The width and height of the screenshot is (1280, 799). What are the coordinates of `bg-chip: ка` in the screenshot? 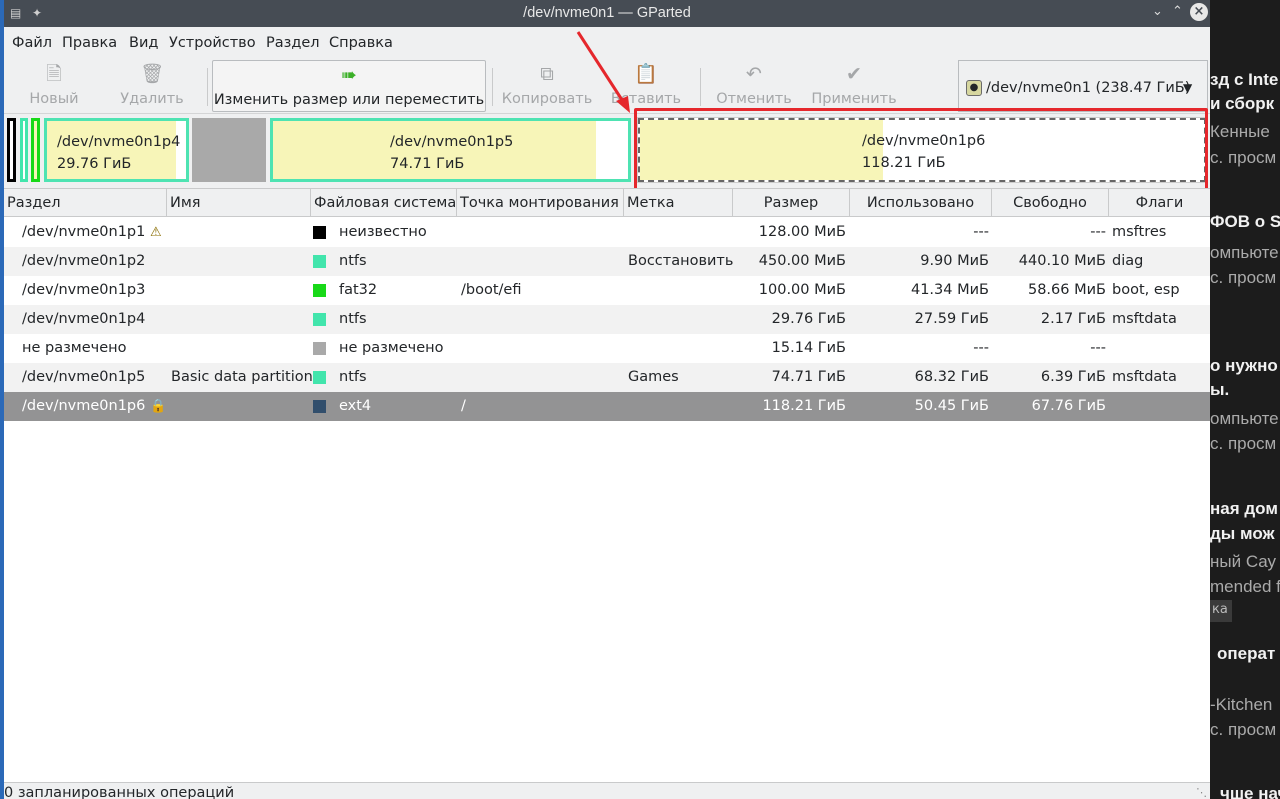 It's located at (1221, 611).